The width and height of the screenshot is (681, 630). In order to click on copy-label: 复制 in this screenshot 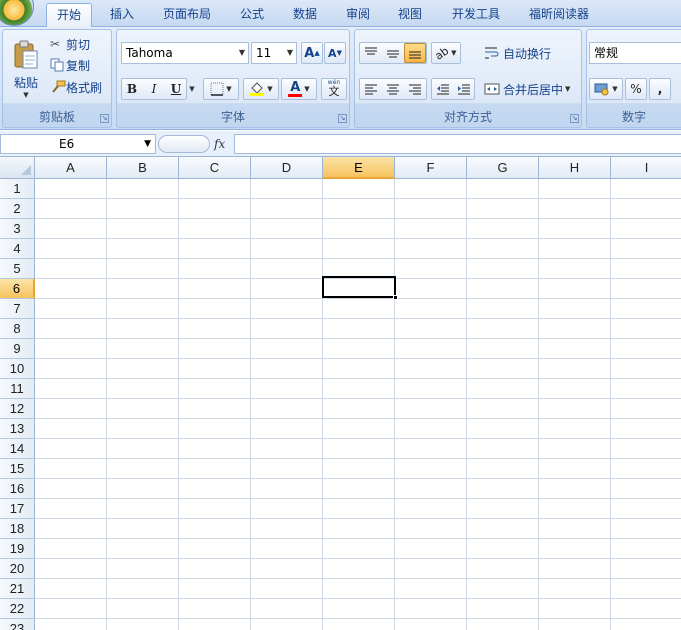, I will do `click(78, 65)`.